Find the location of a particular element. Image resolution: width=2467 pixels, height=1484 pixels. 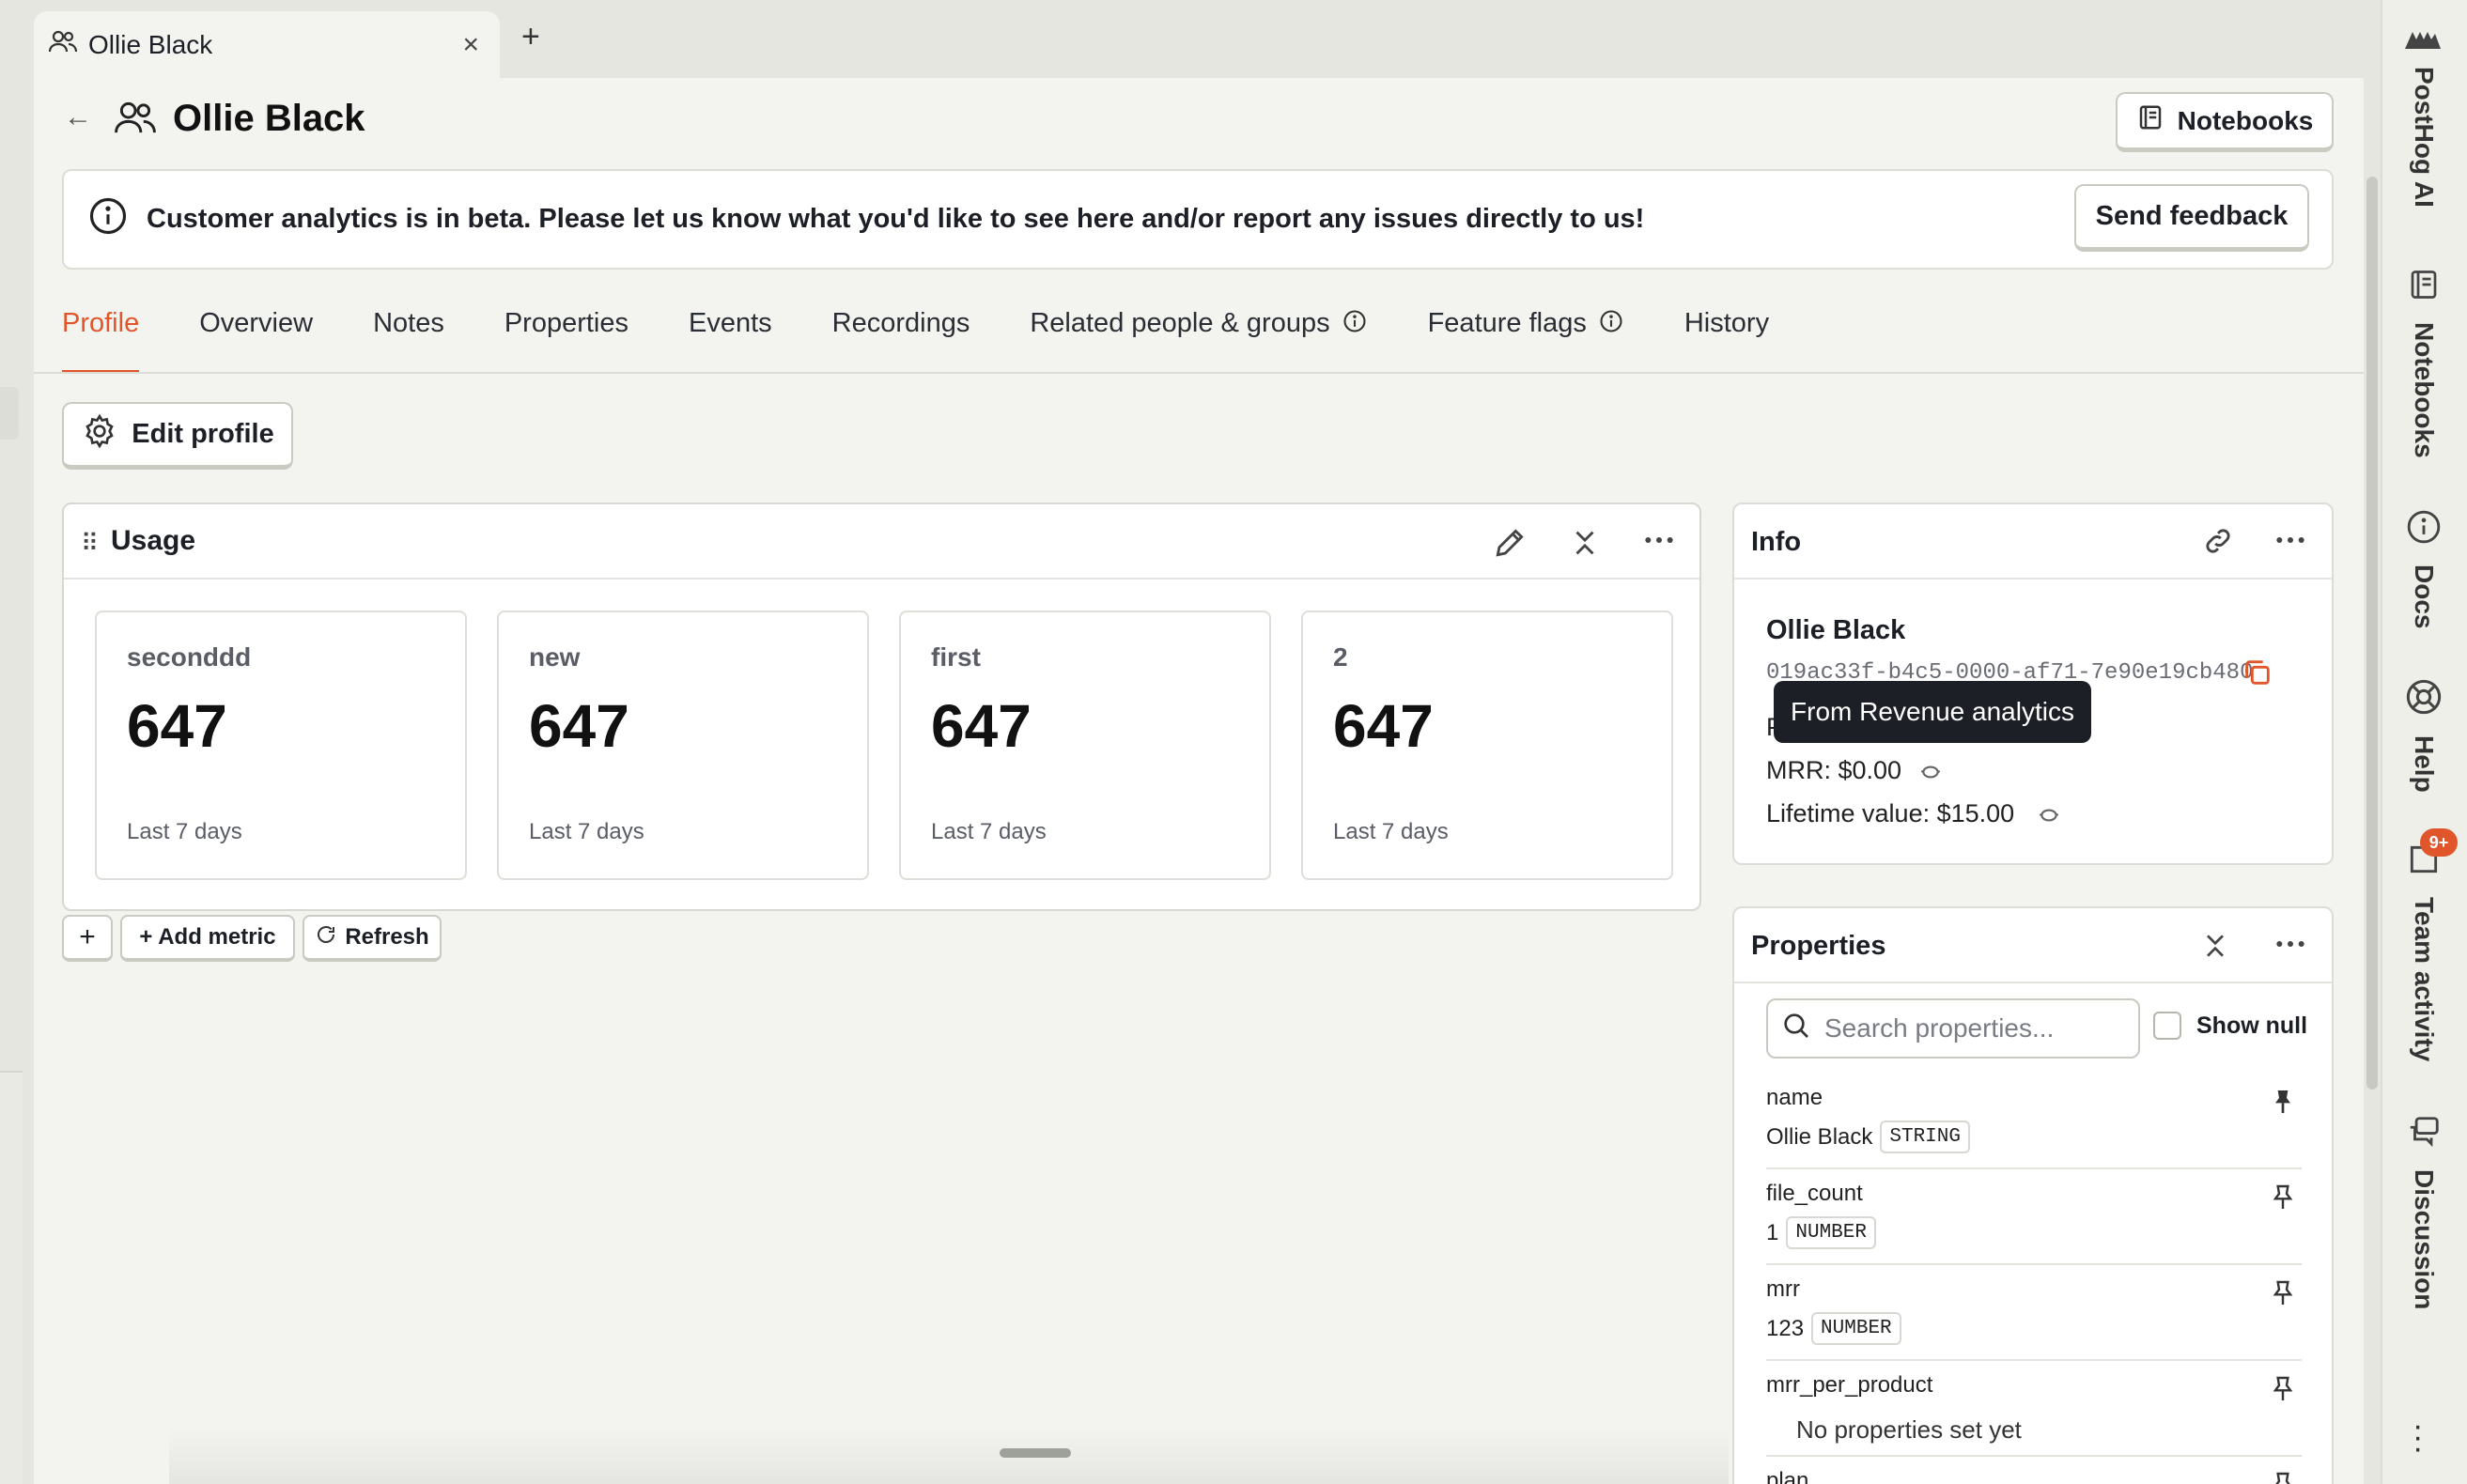

tab-properties: Properties is located at coordinates (566, 341).